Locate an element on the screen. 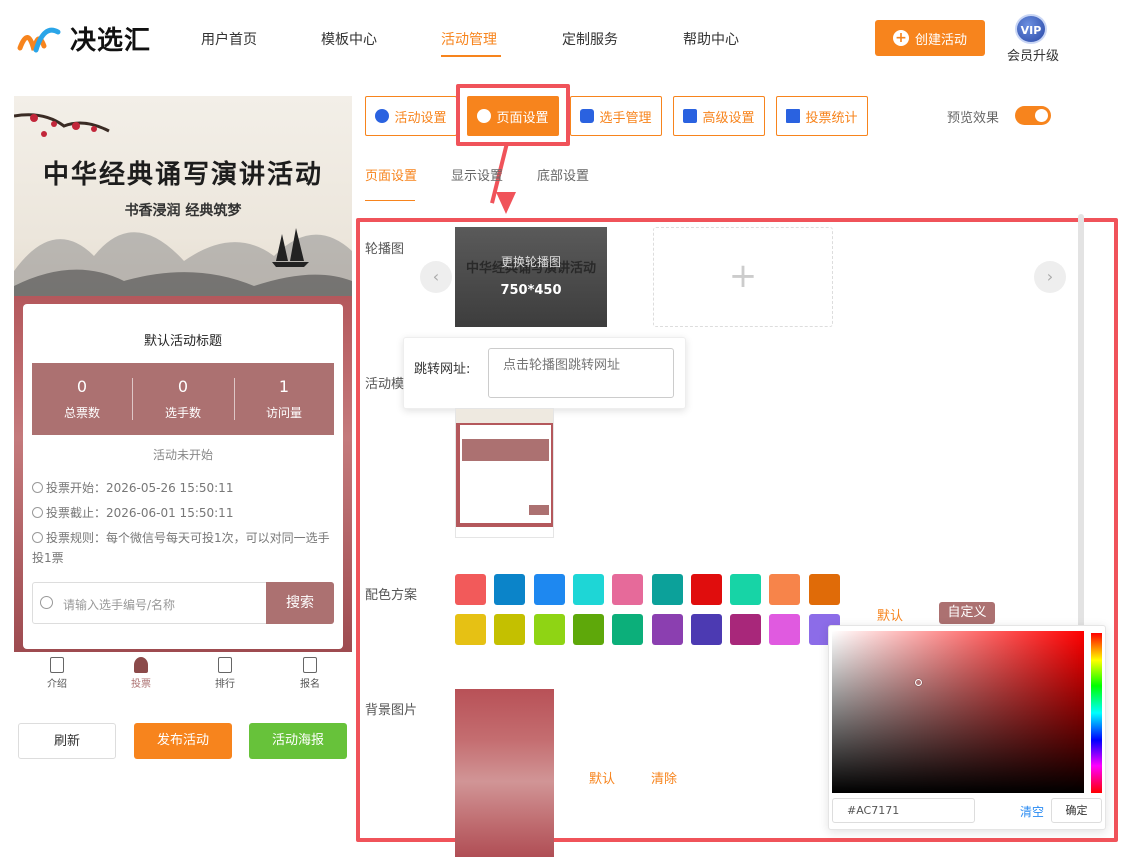  stat-total-votes-value: 0 is located at coordinates (82, 386).